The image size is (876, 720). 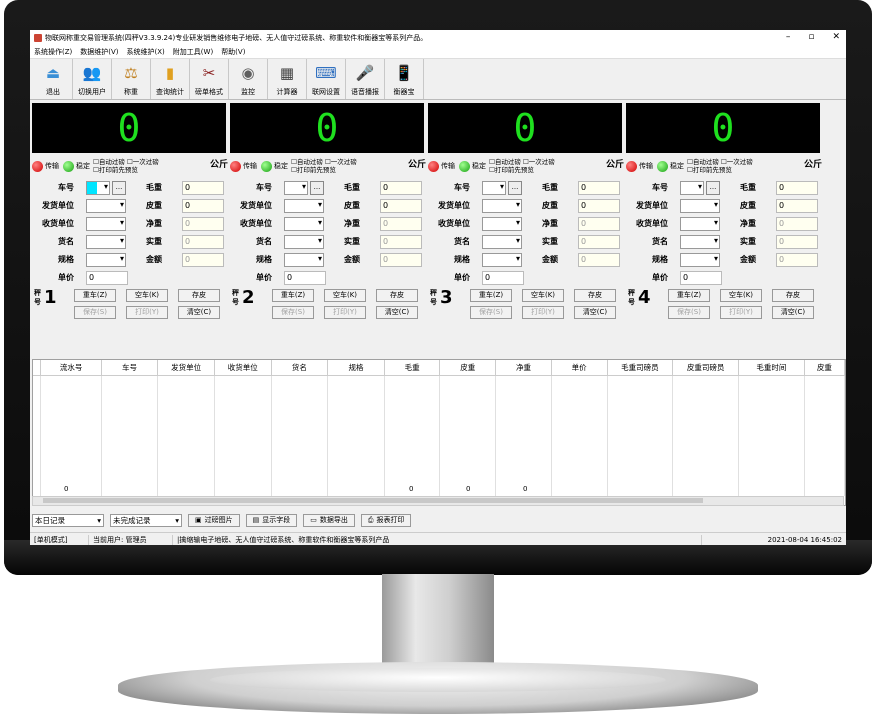 I want to click on toolbar-button-4: ✂ 磅单格式, so click(x=209, y=79).